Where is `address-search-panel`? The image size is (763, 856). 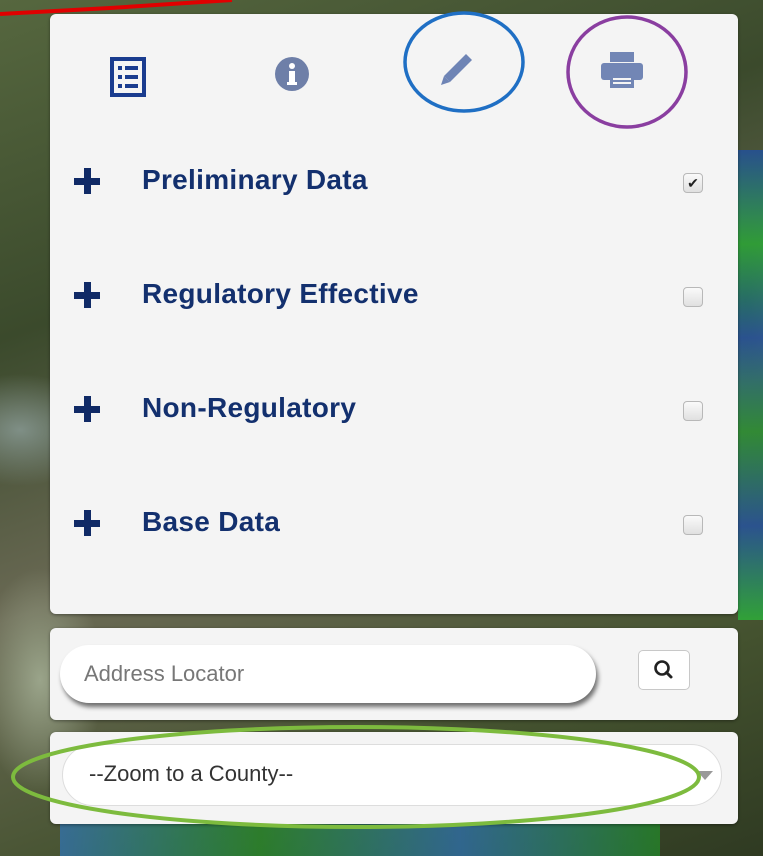 address-search-panel is located at coordinates (394, 674).